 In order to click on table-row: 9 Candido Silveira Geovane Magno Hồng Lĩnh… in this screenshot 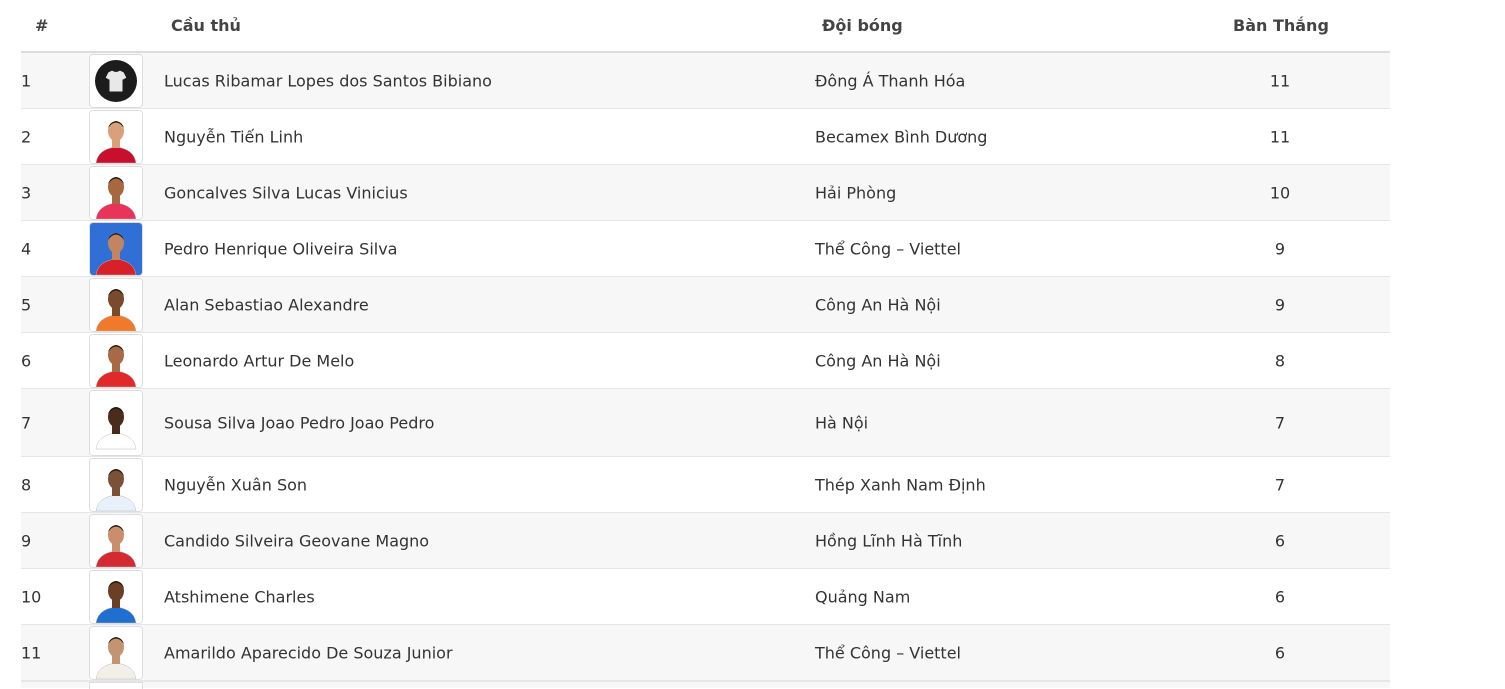, I will do `click(705, 541)`.